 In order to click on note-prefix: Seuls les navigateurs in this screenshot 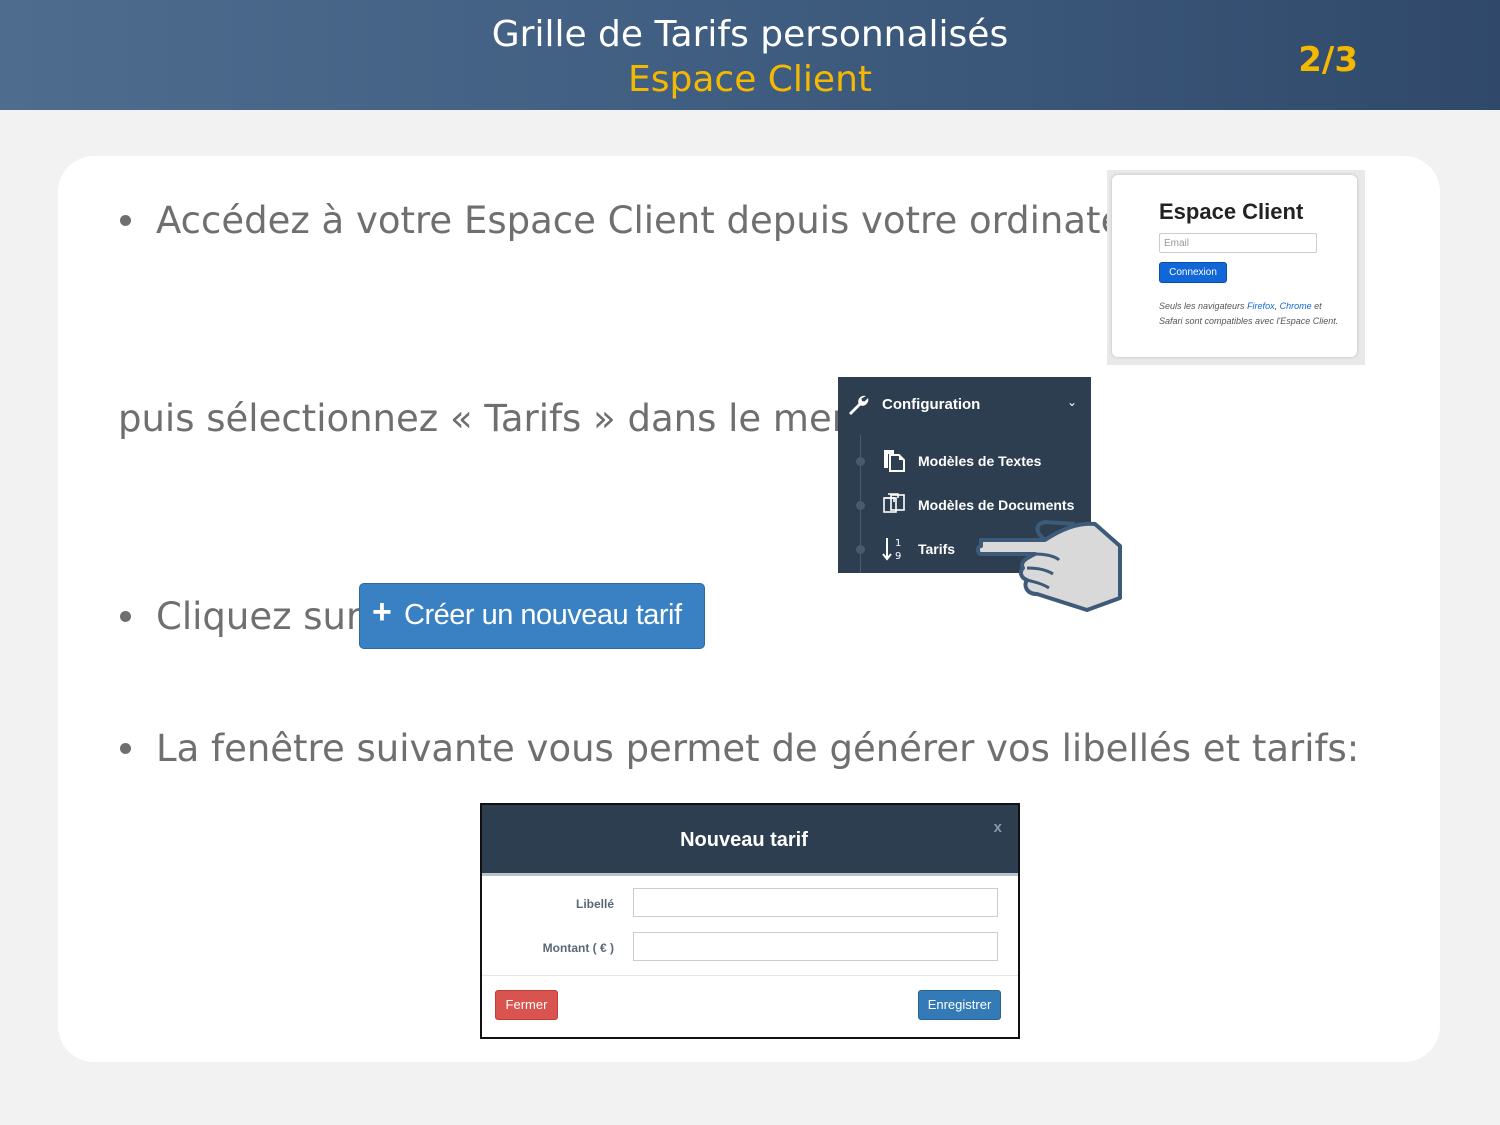, I will do `click(1203, 306)`.